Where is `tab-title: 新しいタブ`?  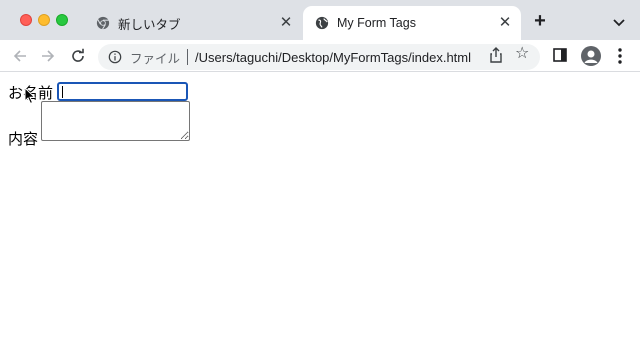
tab-title: 新しいタブ is located at coordinates (149, 24).